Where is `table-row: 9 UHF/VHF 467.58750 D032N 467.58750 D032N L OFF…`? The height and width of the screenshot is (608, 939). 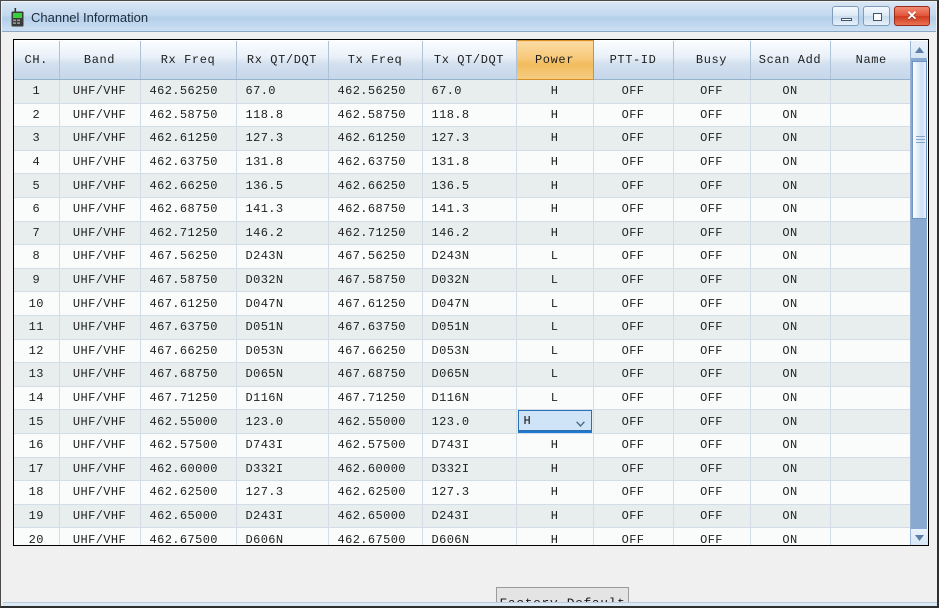 table-row: 9 UHF/VHF 467.58750 D032N 467.58750 D032N L OFF… is located at coordinates (463, 280).